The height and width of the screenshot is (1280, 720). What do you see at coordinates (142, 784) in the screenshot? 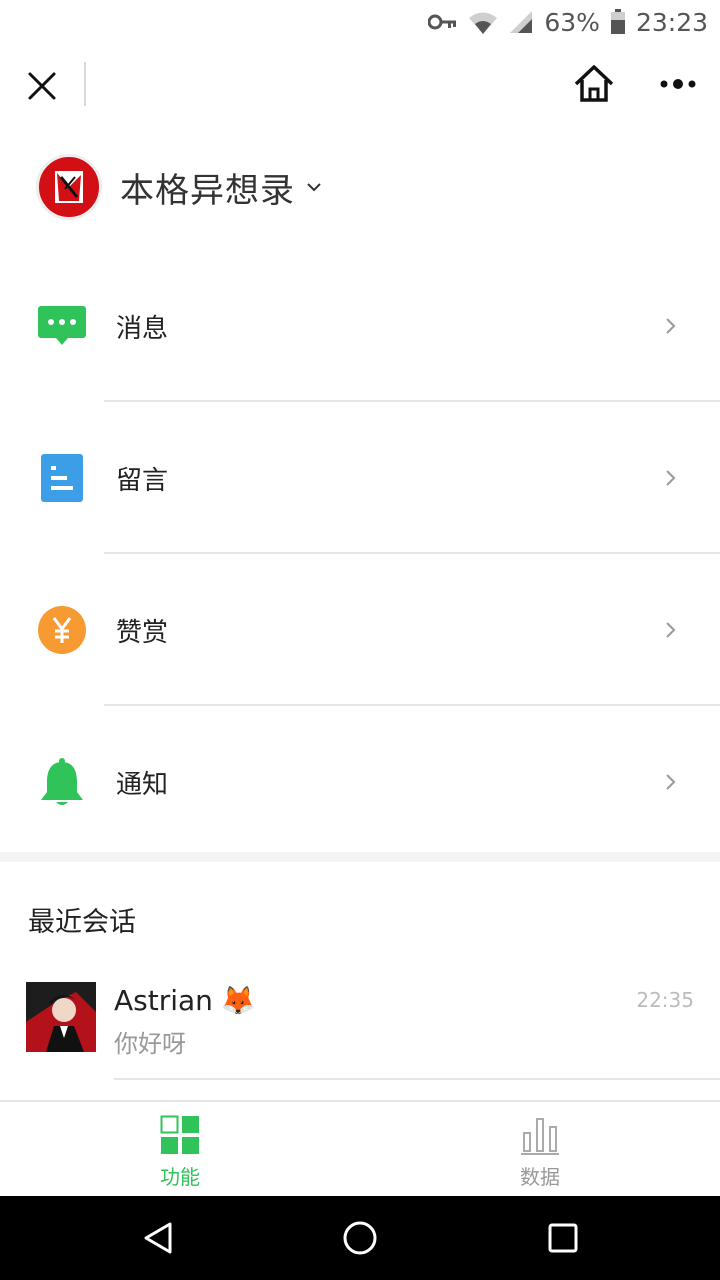
I see `menu-label: 通知` at bounding box center [142, 784].